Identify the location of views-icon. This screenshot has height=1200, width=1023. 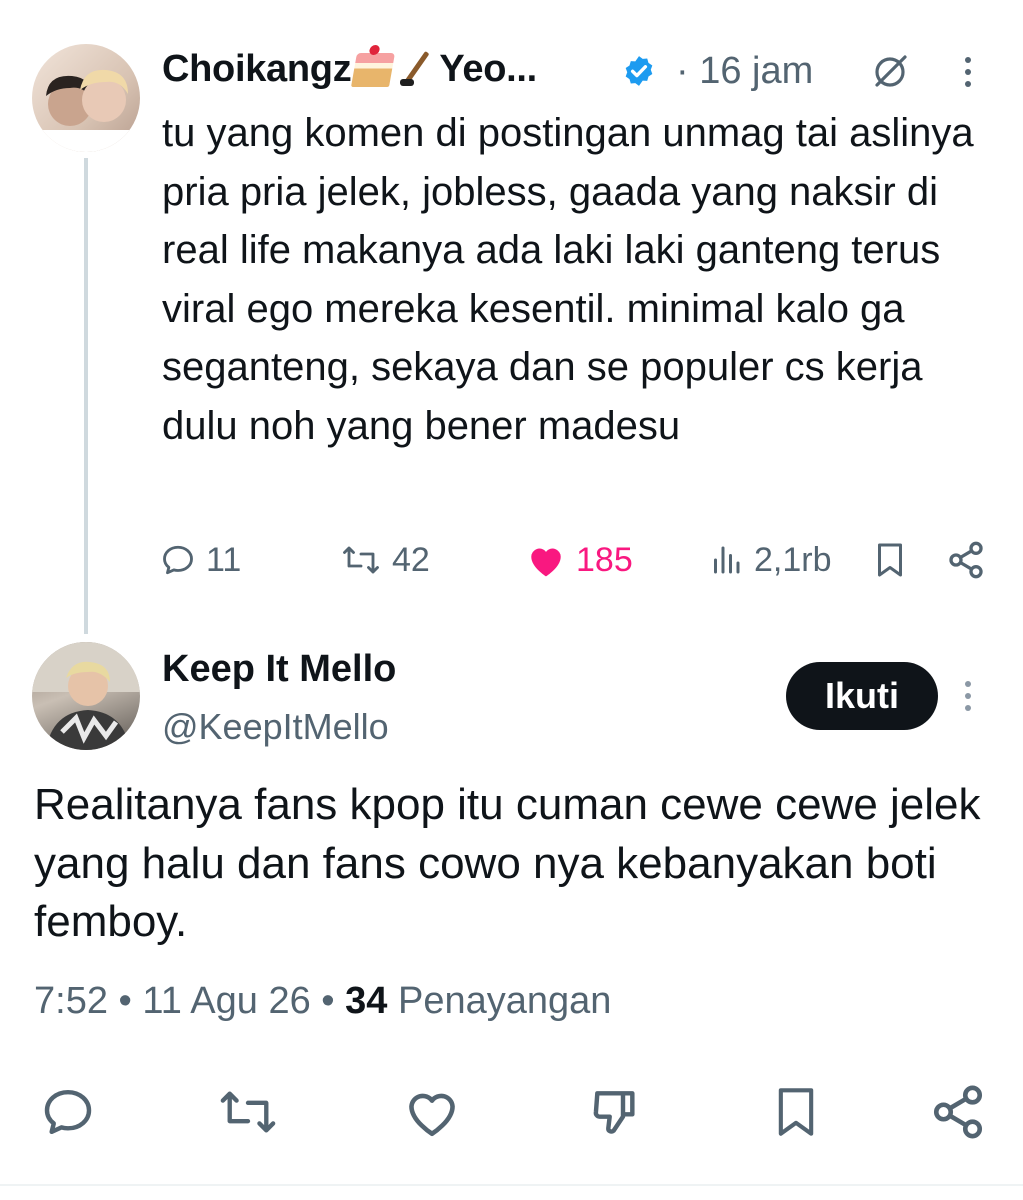
(727, 560).